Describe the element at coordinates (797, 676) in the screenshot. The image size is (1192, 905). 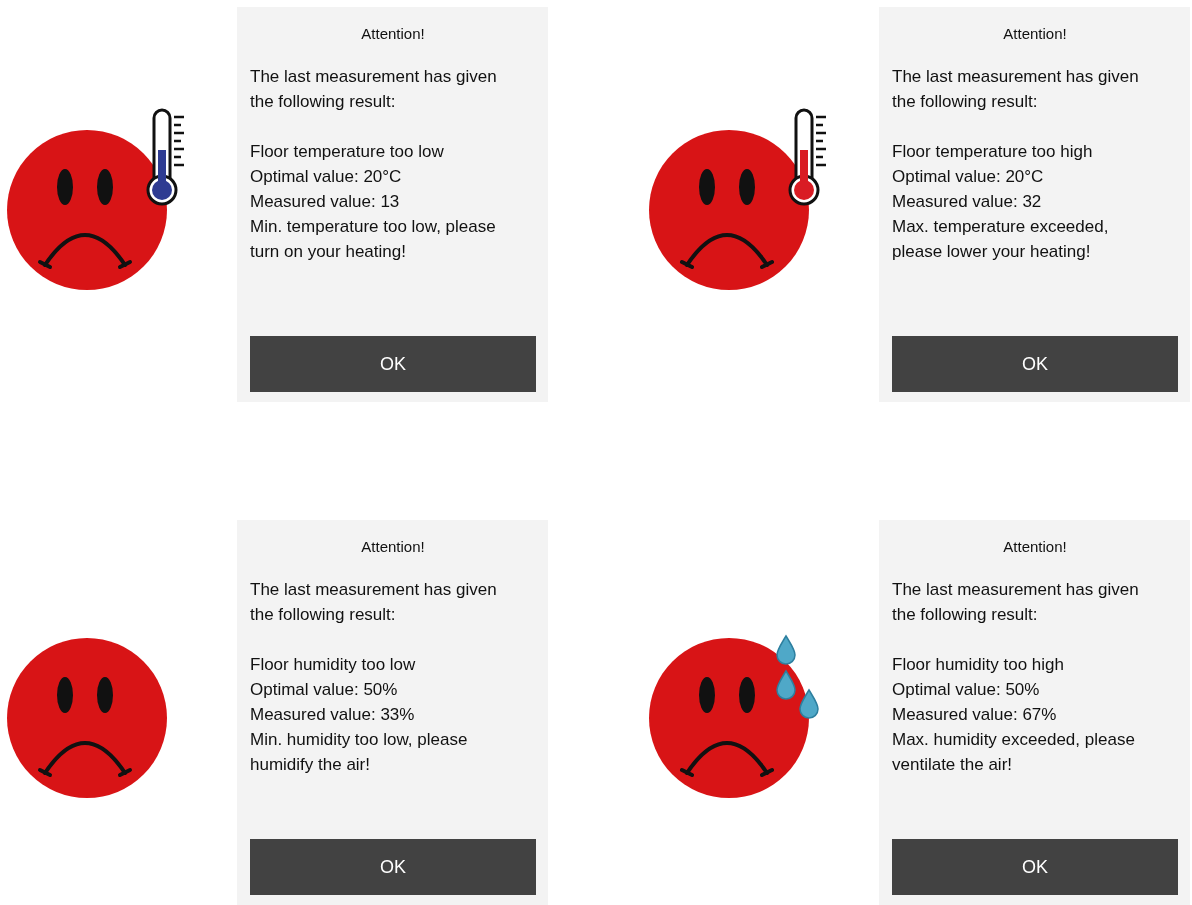
I see `water-drops-icon` at that location.